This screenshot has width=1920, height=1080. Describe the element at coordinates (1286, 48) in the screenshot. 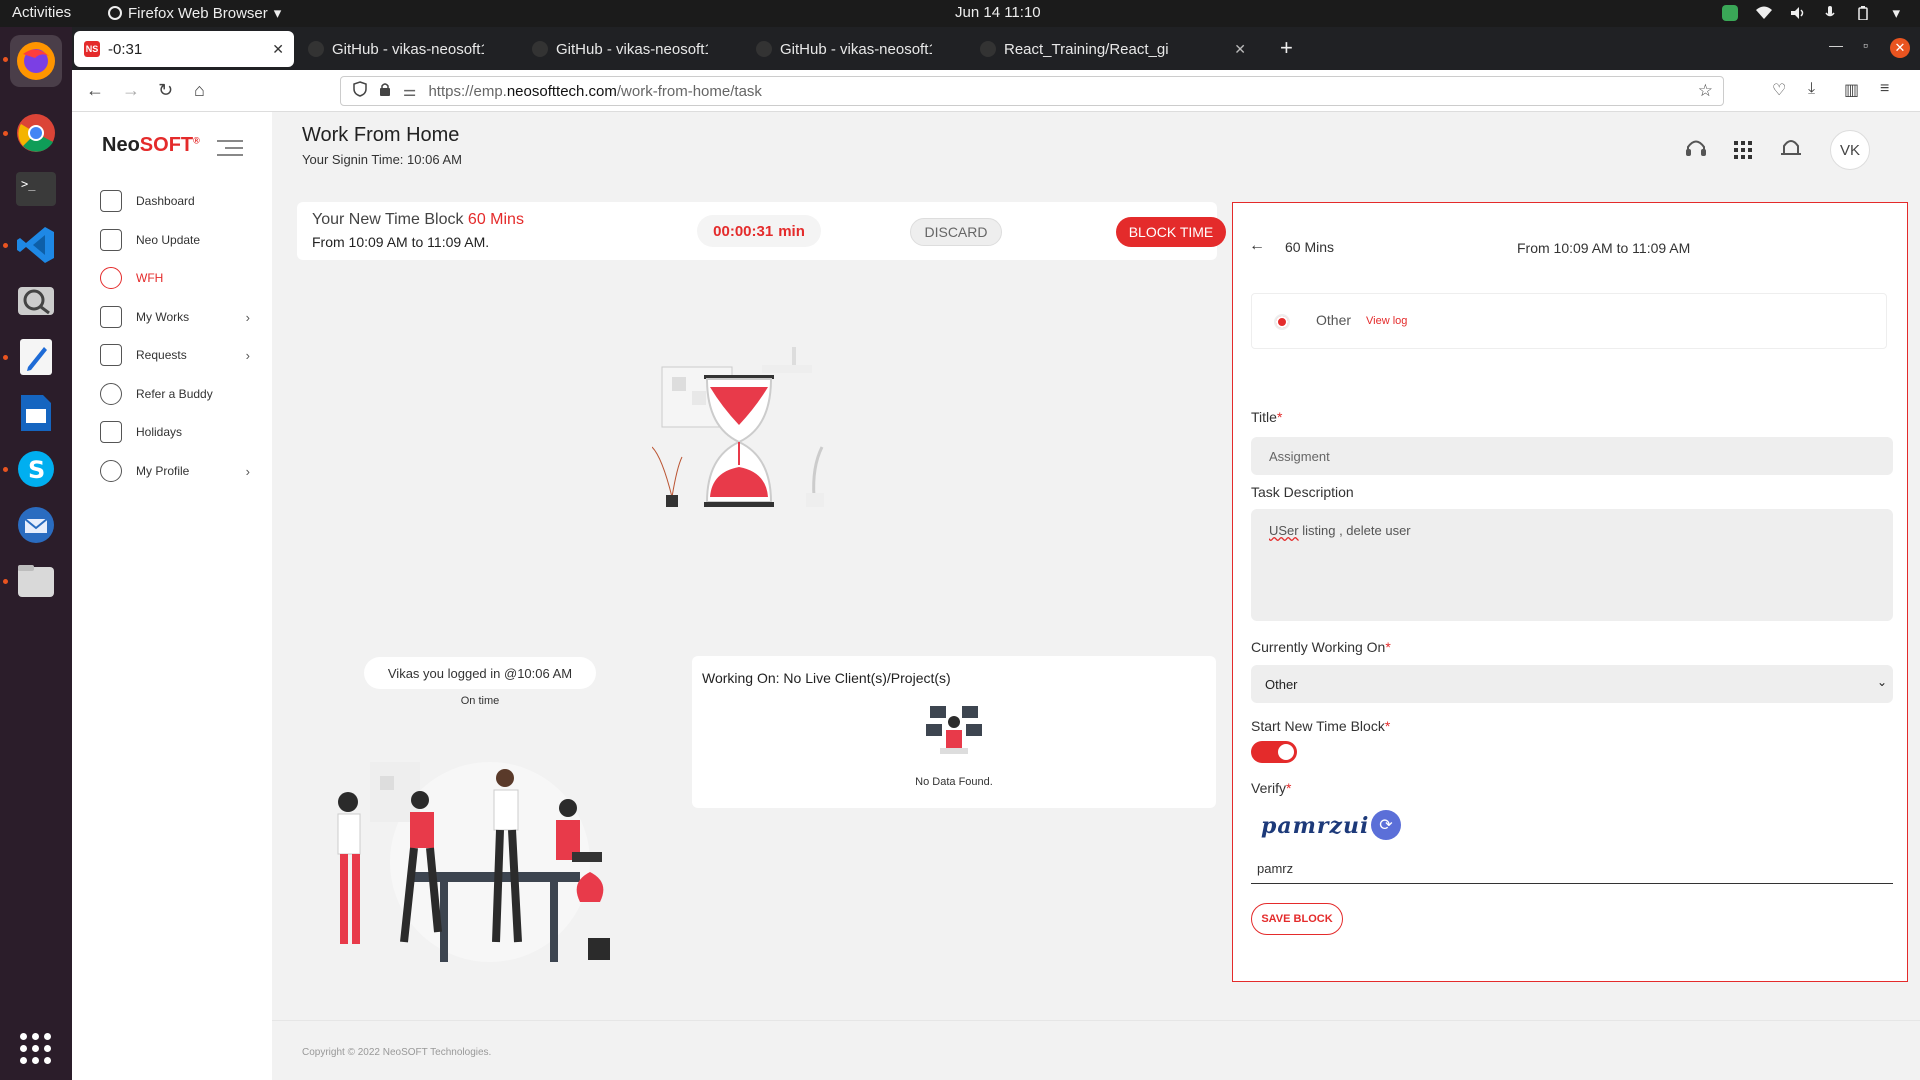

I see `new-tab-button: +` at that location.